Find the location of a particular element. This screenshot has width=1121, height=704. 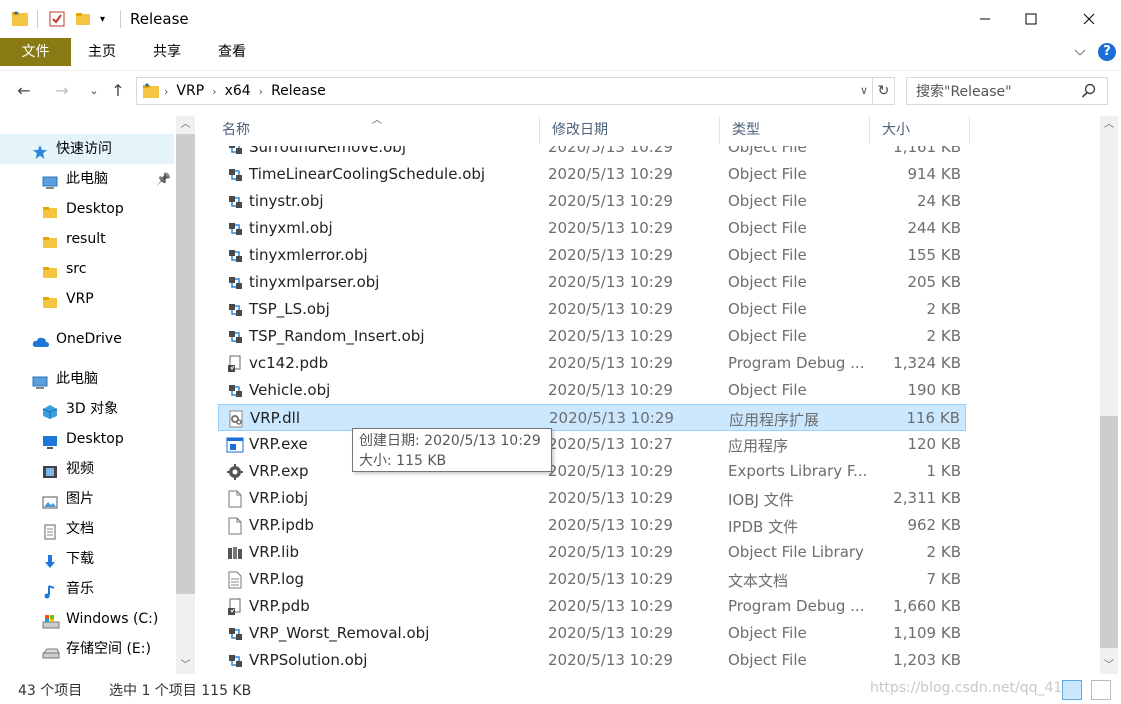

file-row: VRP.iobj 2020/5/13 10:29 IOBJ 文件 2,311 KB is located at coordinates (592, 498).